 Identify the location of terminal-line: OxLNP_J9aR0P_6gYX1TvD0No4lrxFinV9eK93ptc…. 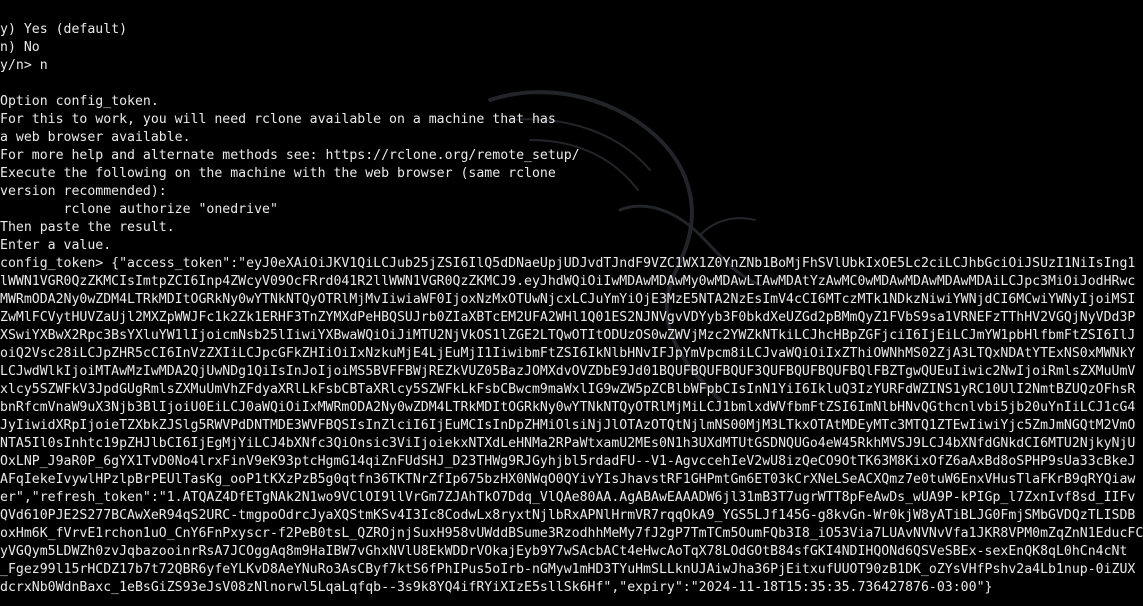
(568, 461).